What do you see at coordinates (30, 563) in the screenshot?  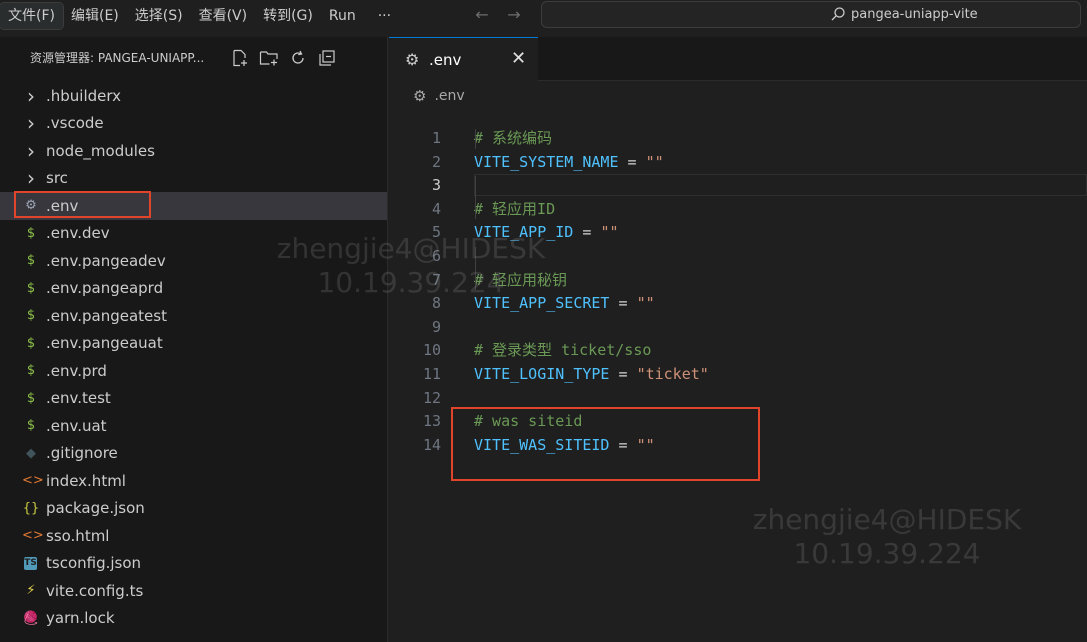 I see `typescript-icon: TS` at bounding box center [30, 563].